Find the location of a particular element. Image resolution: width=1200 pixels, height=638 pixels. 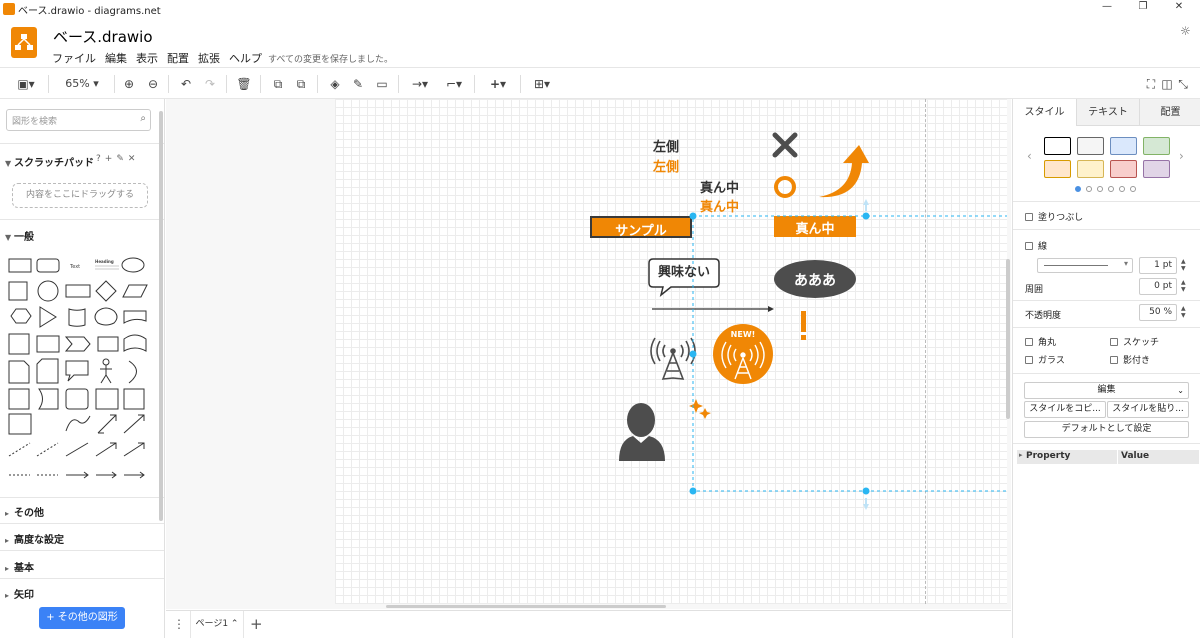

menu-help: ヘルプ is located at coordinates (245, 58).